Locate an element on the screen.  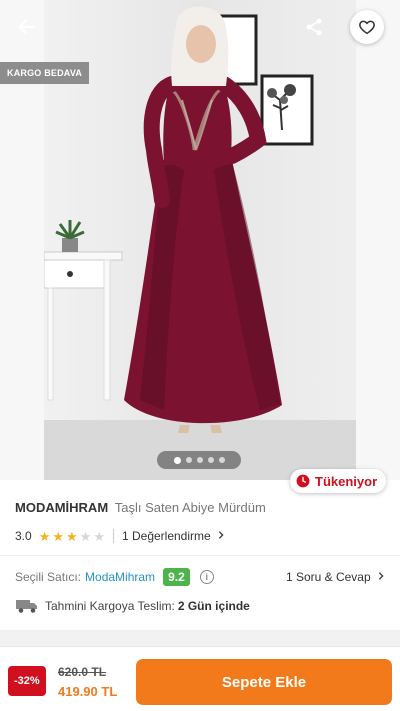
section-separator is located at coordinates (200, 638).